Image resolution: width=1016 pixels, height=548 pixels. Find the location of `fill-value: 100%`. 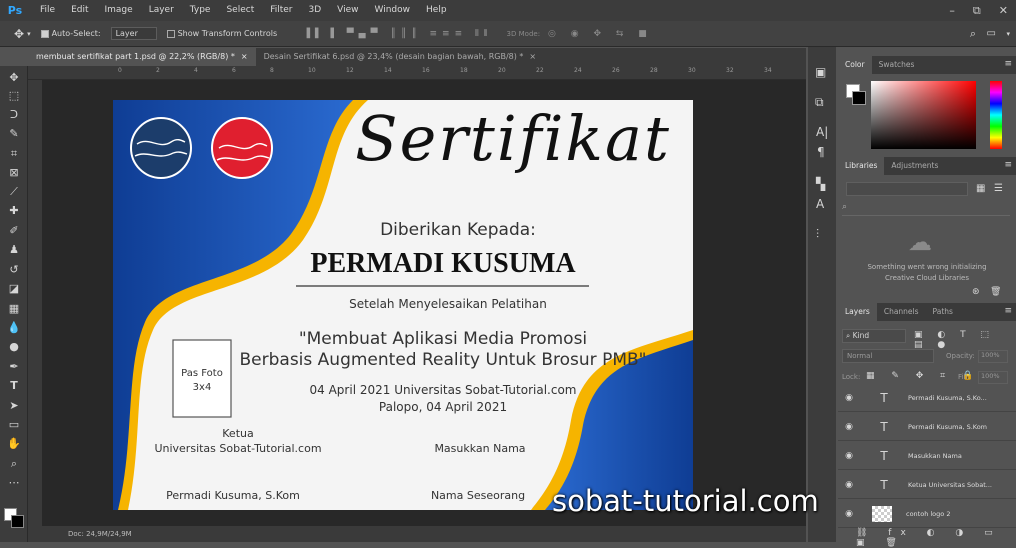

fill-value: 100% is located at coordinates (993, 377).